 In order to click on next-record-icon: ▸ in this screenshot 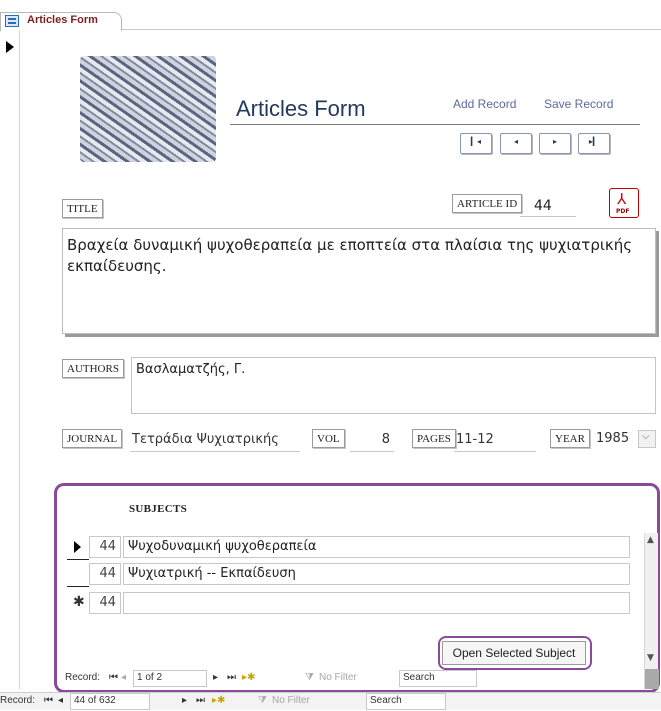, I will do `click(554, 141)`.